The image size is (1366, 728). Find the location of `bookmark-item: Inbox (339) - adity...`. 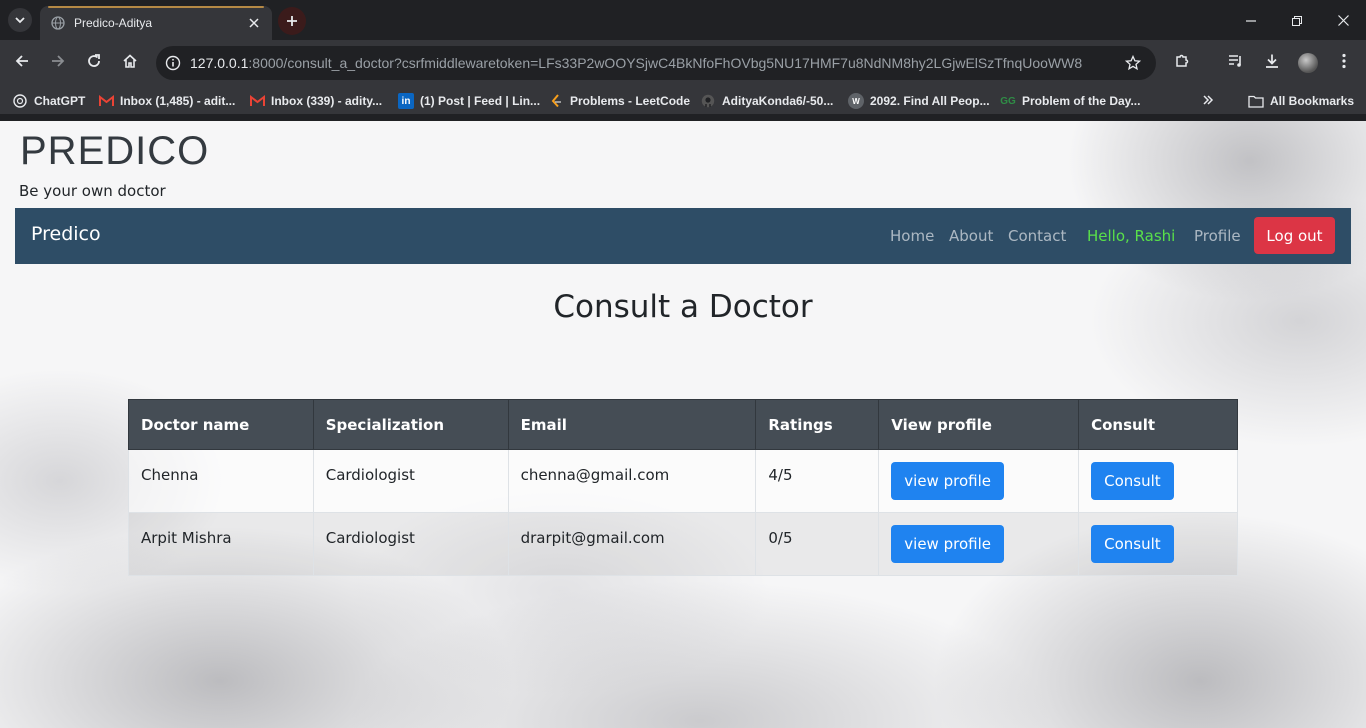

bookmark-item: Inbox (339) - adity... is located at coordinates (315, 101).